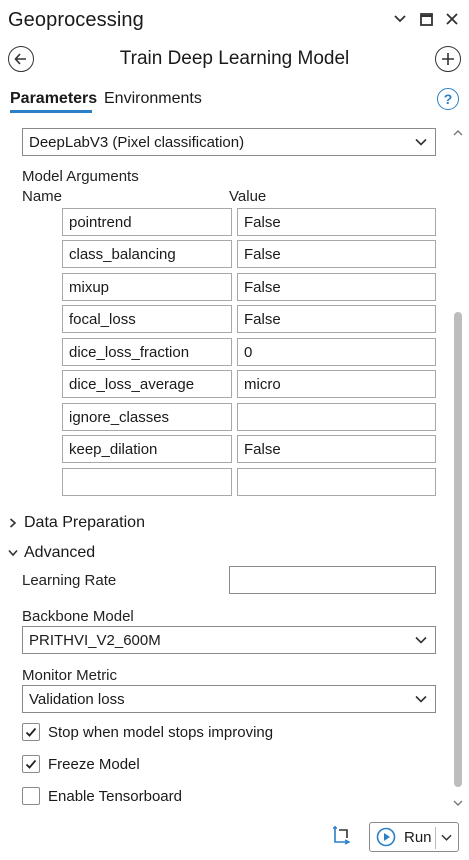  I want to click on tab-bar: Parameters Environments, so click(234, 103).